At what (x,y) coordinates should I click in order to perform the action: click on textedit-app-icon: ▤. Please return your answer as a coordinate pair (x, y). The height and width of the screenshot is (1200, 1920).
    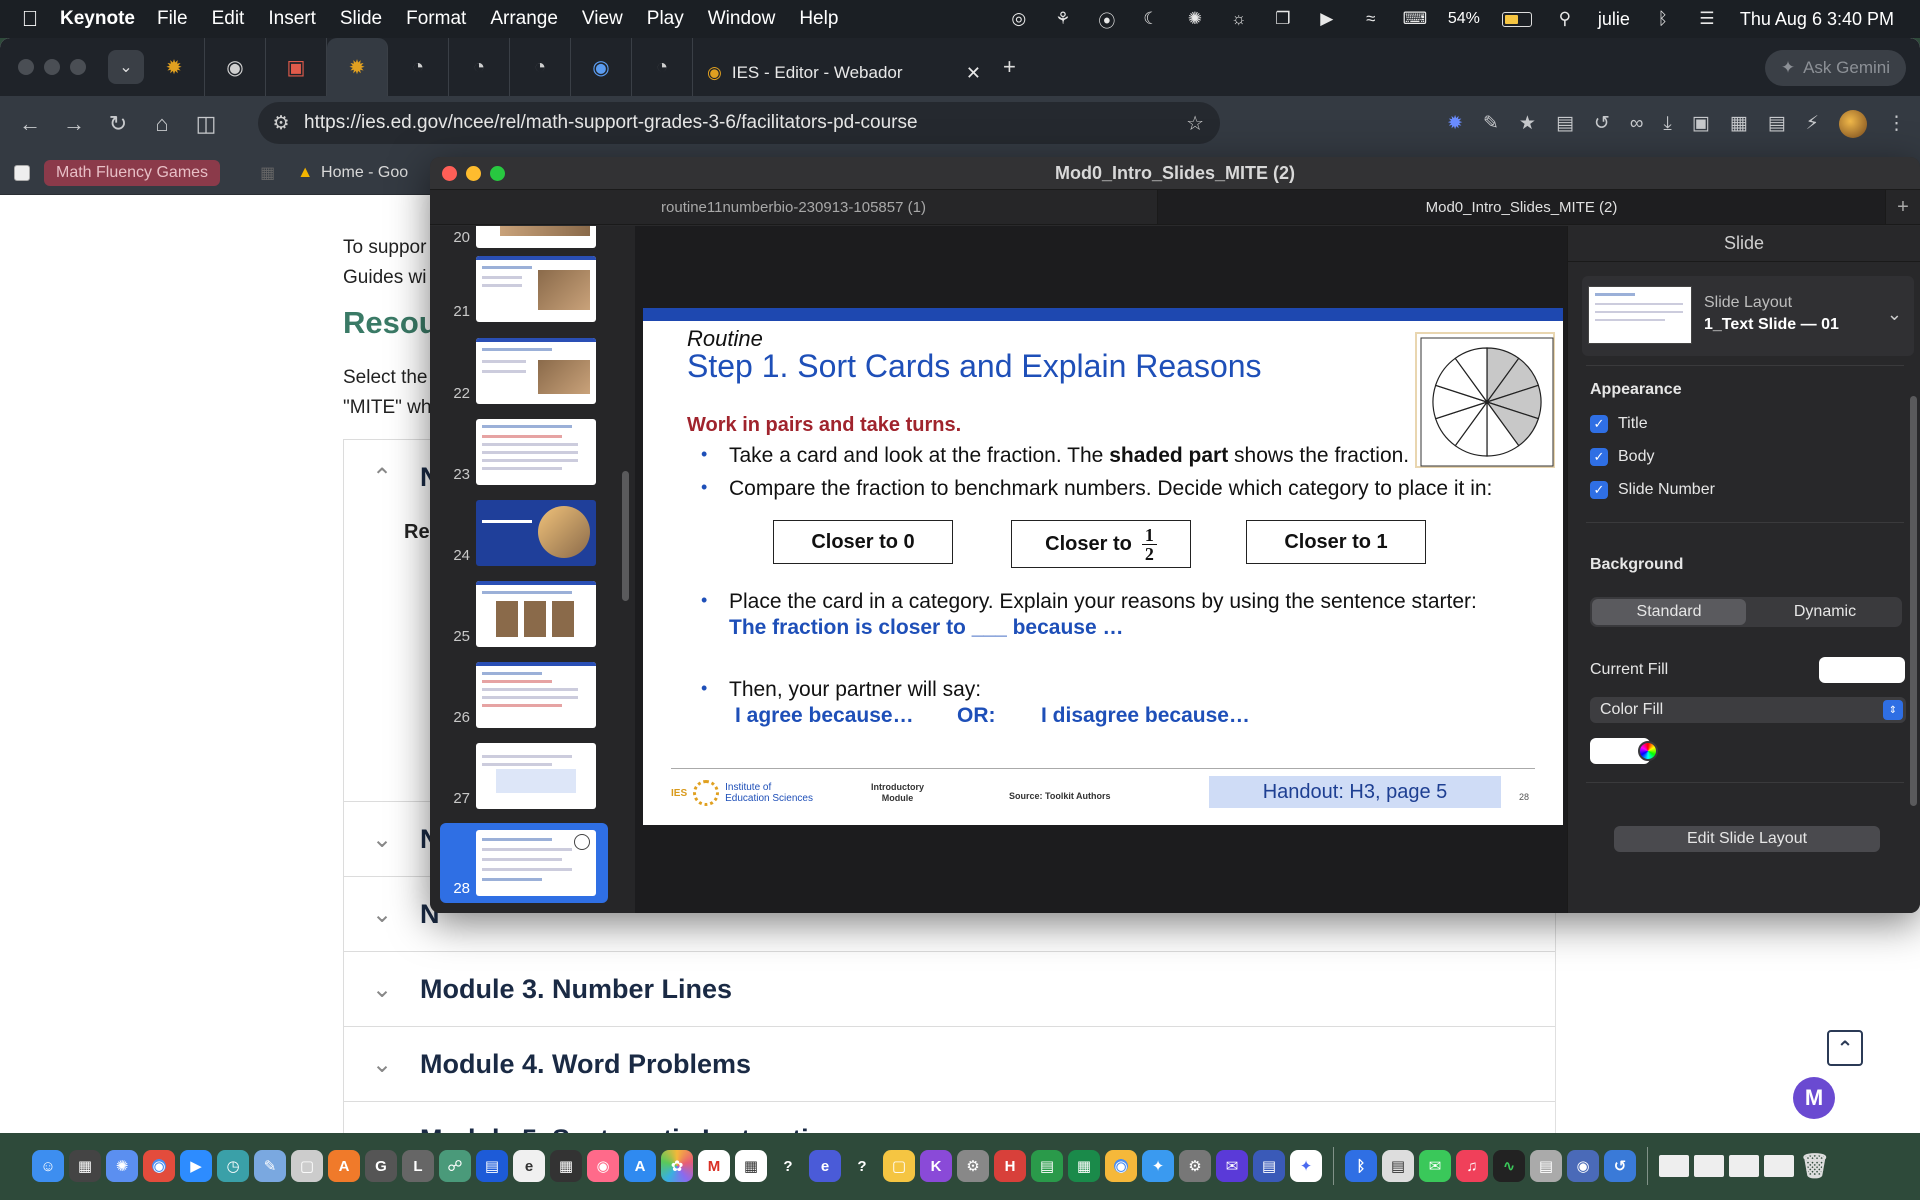
    Looking at the image, I should click on (1398, 1166).